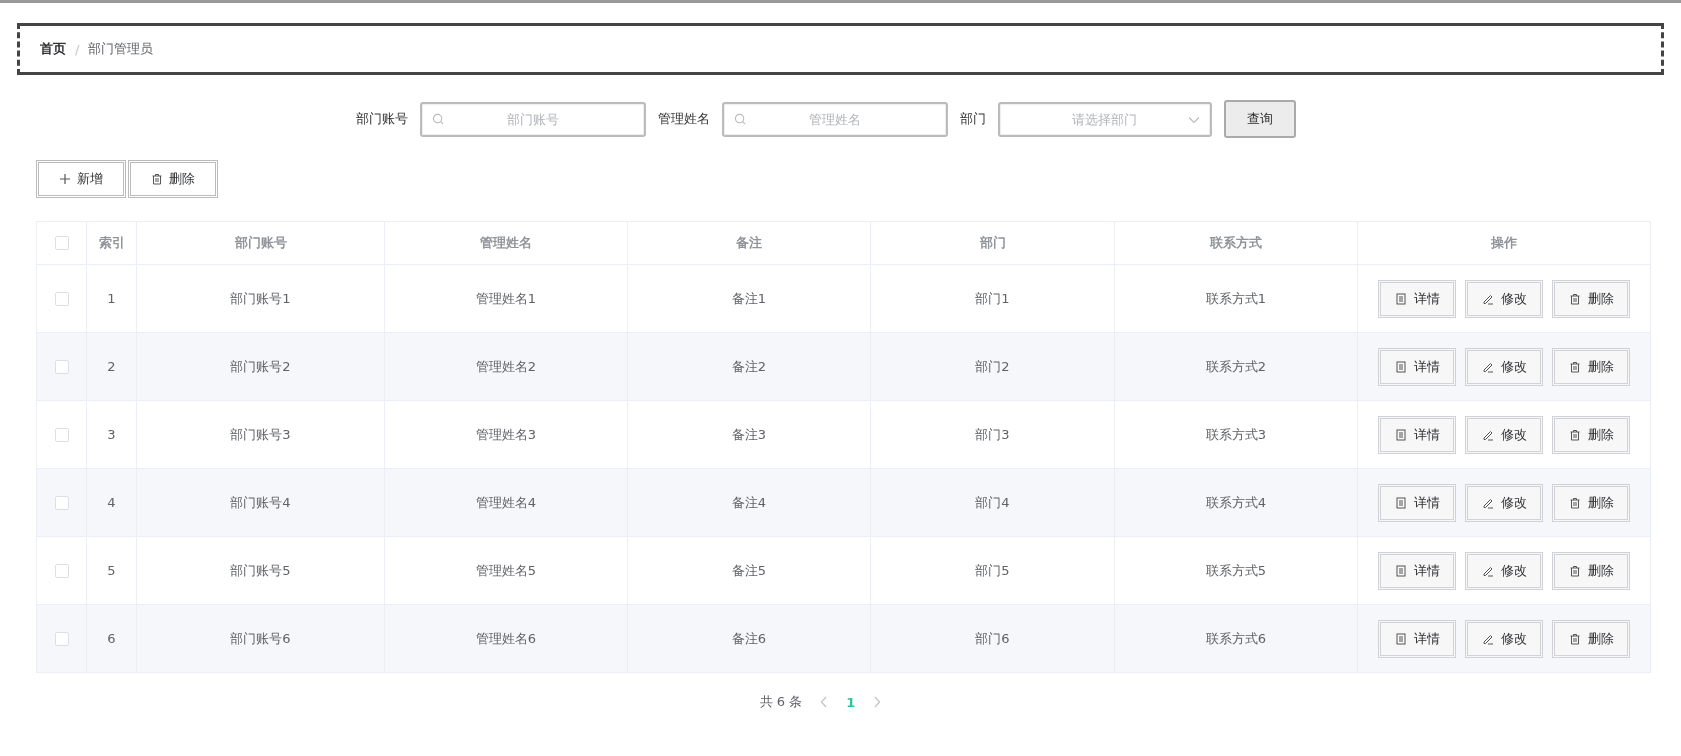  What do you see at coordinates (505, 502) in the screenshot?
I see `table-cell: 管理姓名4` at bounding box center [505, 502].